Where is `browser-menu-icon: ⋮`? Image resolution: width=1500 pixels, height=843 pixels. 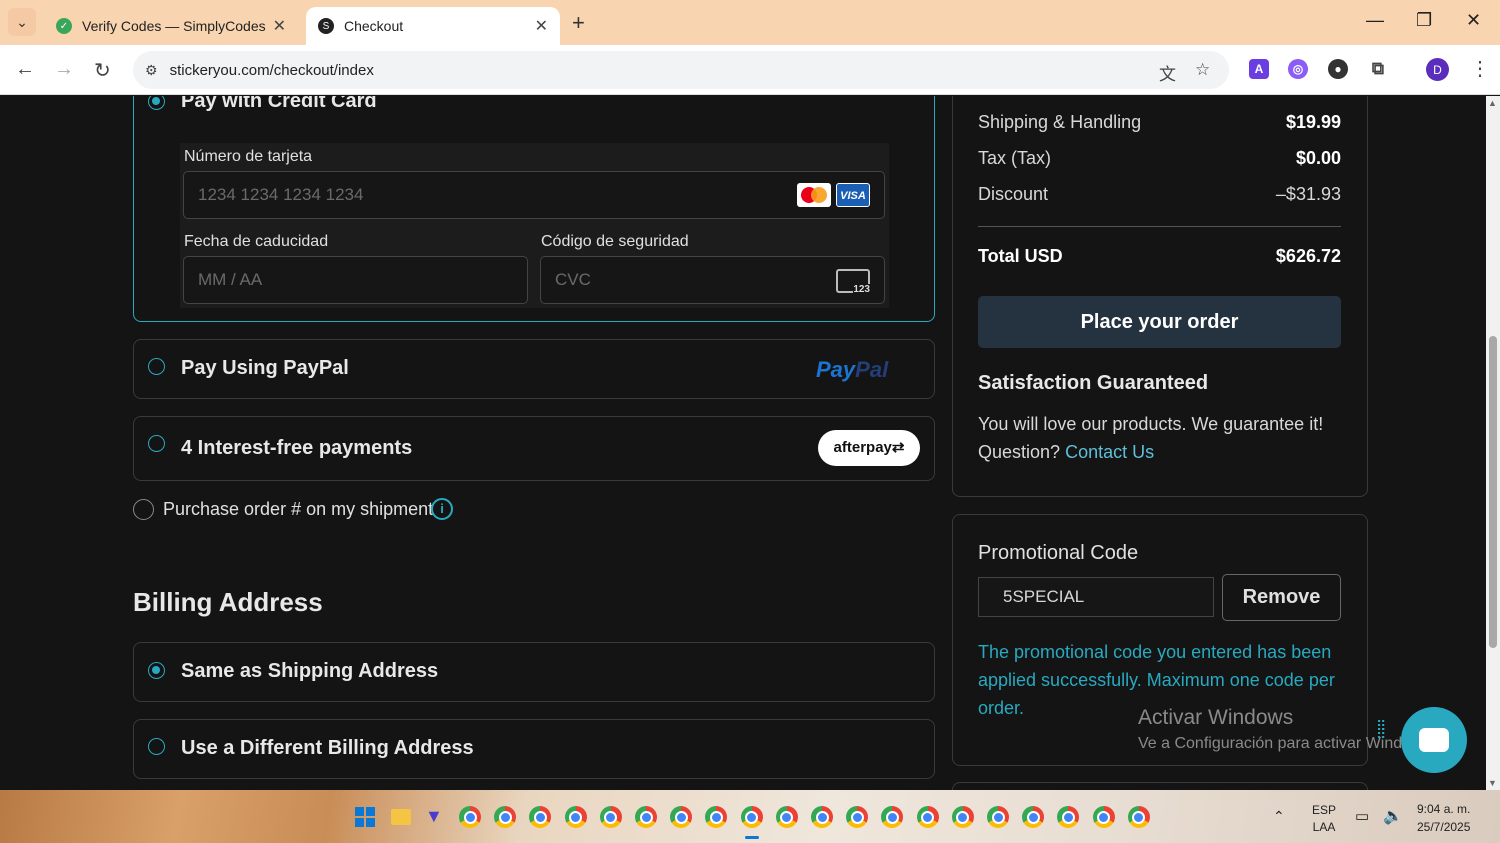
browser-menu-icon: ⋮ is located at coordinates (1480, 68).